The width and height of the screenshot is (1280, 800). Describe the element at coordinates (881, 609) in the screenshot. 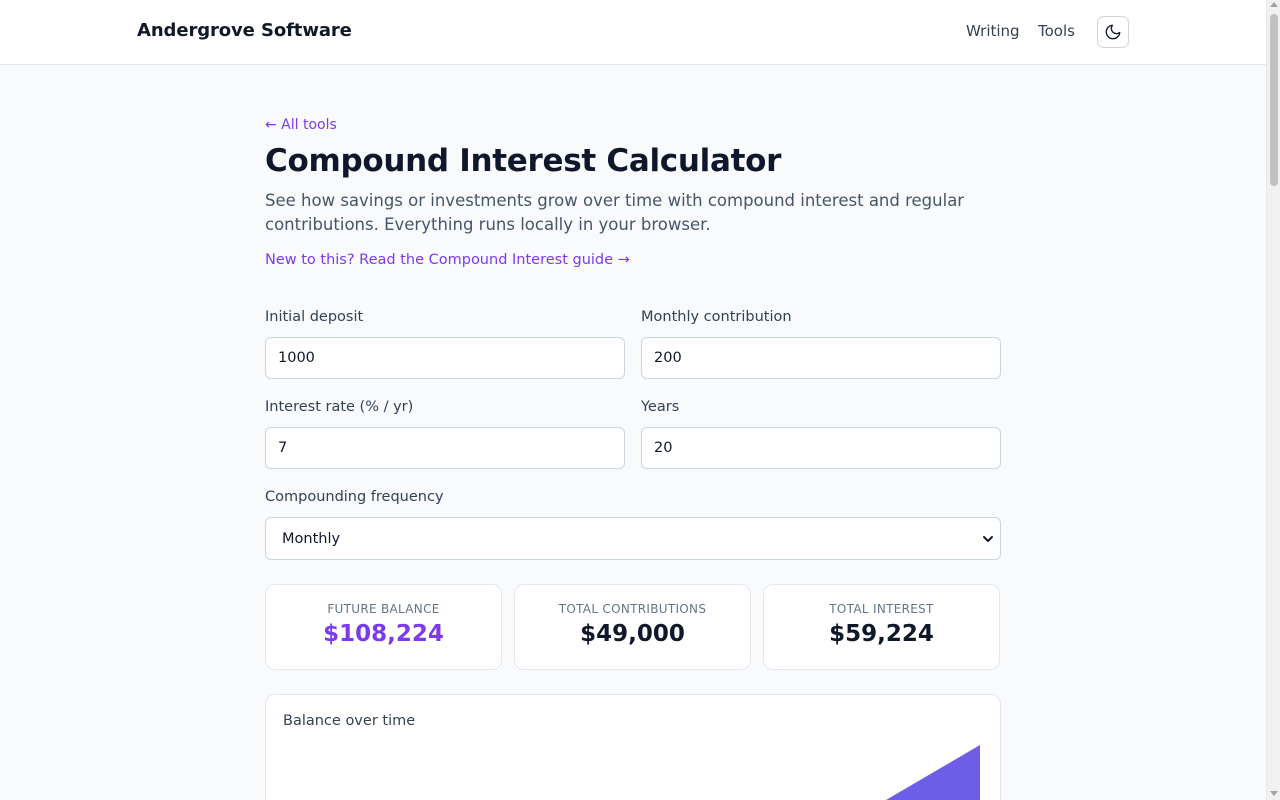

I see `total-interest-label: TOTAL INTEREST` at that location.